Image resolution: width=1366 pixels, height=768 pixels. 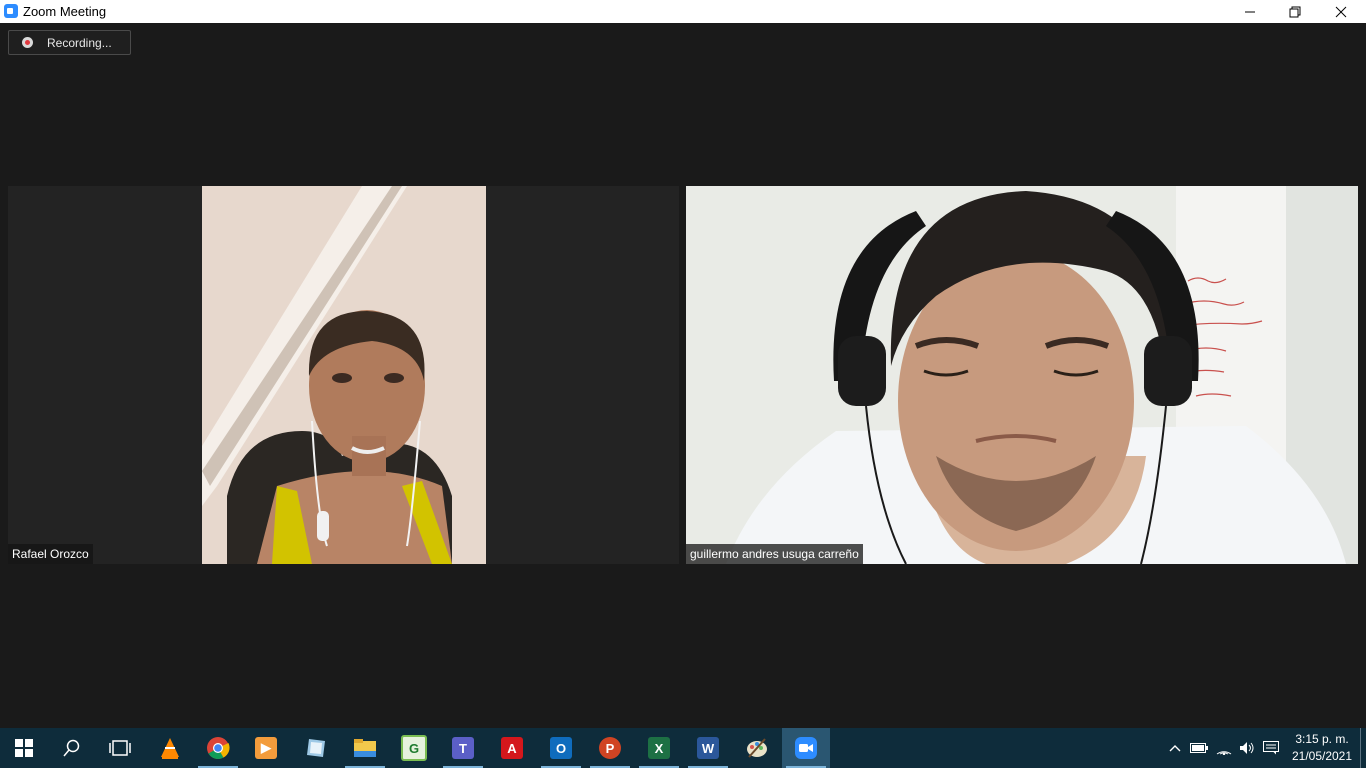 I want to click on vlc-app, so click(x=170, y=748).